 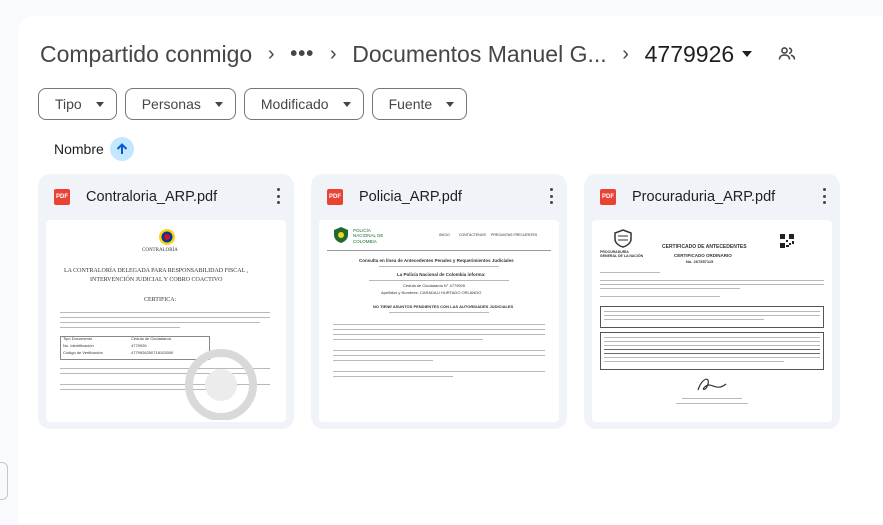 I want to click on scroll-handle, so click(x=4, y=481).